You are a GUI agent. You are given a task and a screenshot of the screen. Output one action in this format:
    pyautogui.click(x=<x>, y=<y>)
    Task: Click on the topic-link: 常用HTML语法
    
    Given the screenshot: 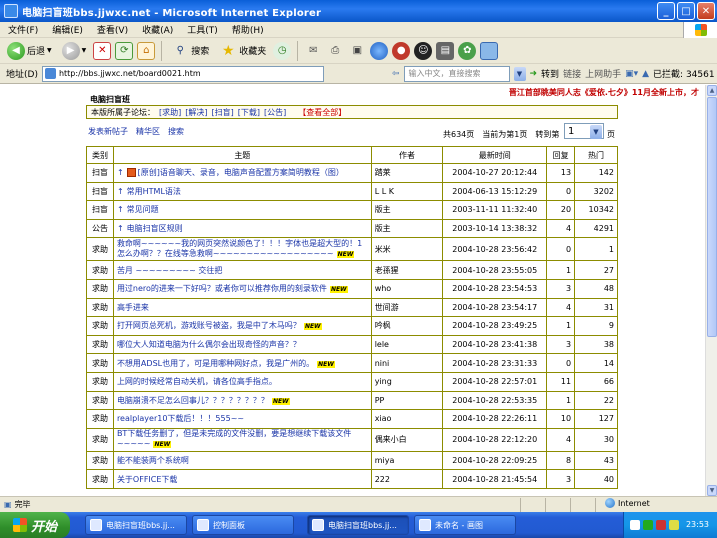 What is the action you would take?
    pyautogui.click(x=154, y=191)
    